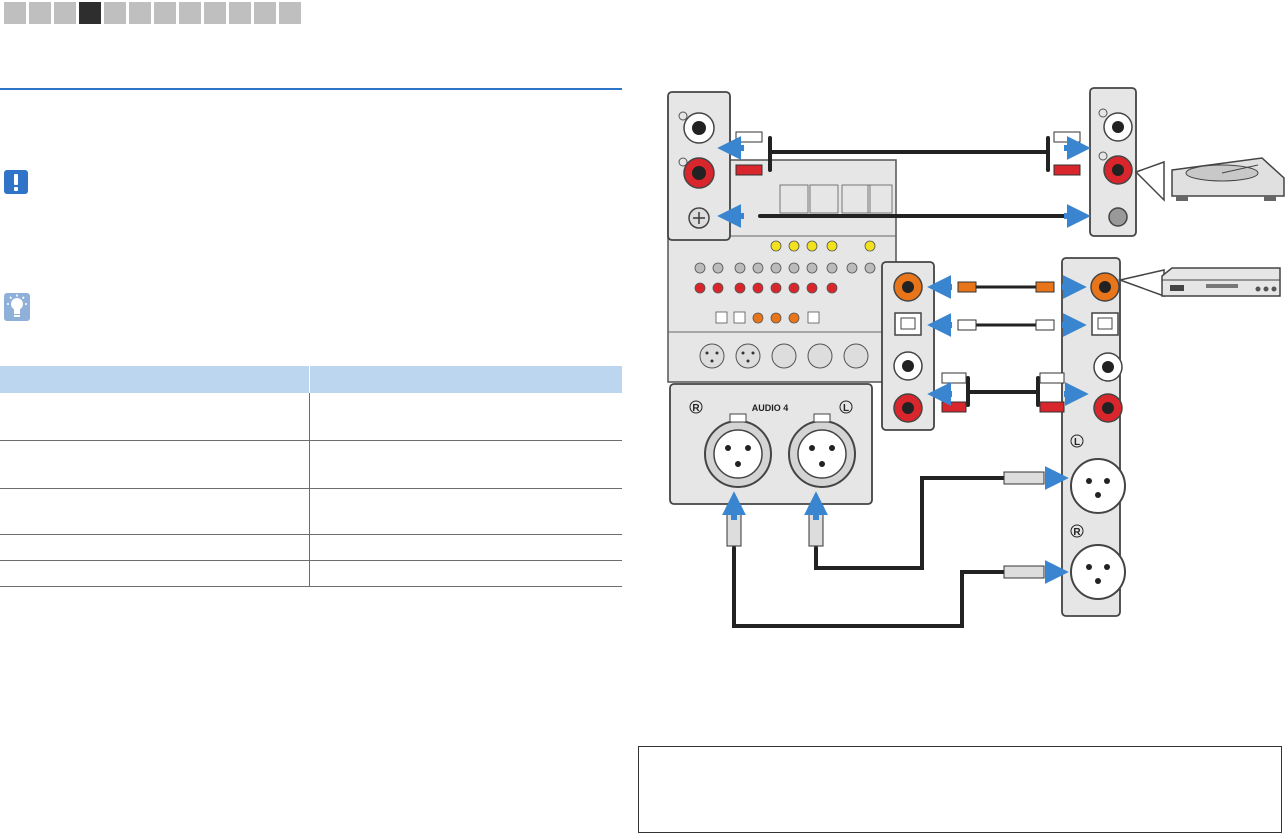 This screenshot has width=1288, height=836. I want to click on table-header, so click(311, 379).